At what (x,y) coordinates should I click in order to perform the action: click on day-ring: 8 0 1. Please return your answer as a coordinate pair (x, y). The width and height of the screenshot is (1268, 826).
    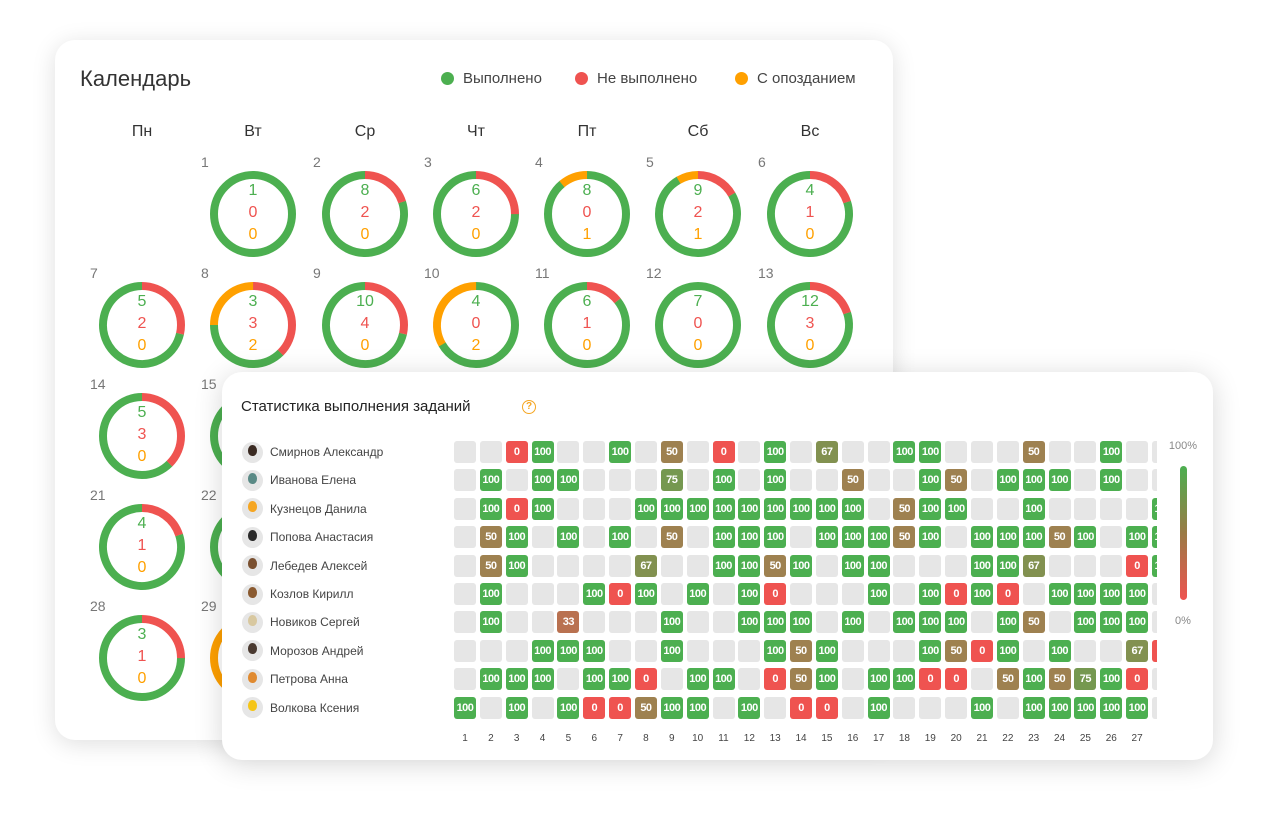
    Looking at the image, I should click on (587, 214).